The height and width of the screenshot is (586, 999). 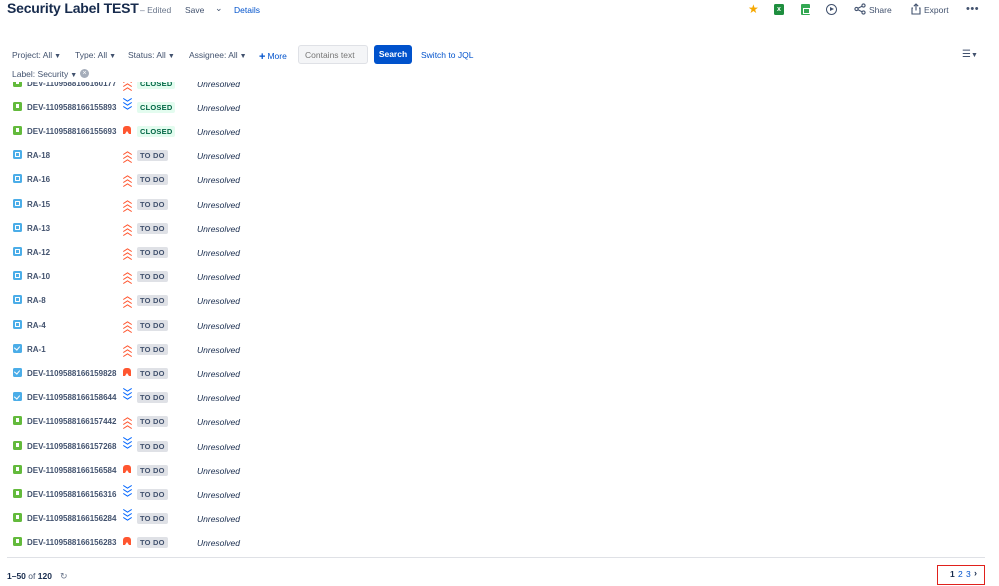 What do you see at coordinates (38, 155) in the screenshot?
I see `issue-key: RA-18` at bounding box center [38, 155].